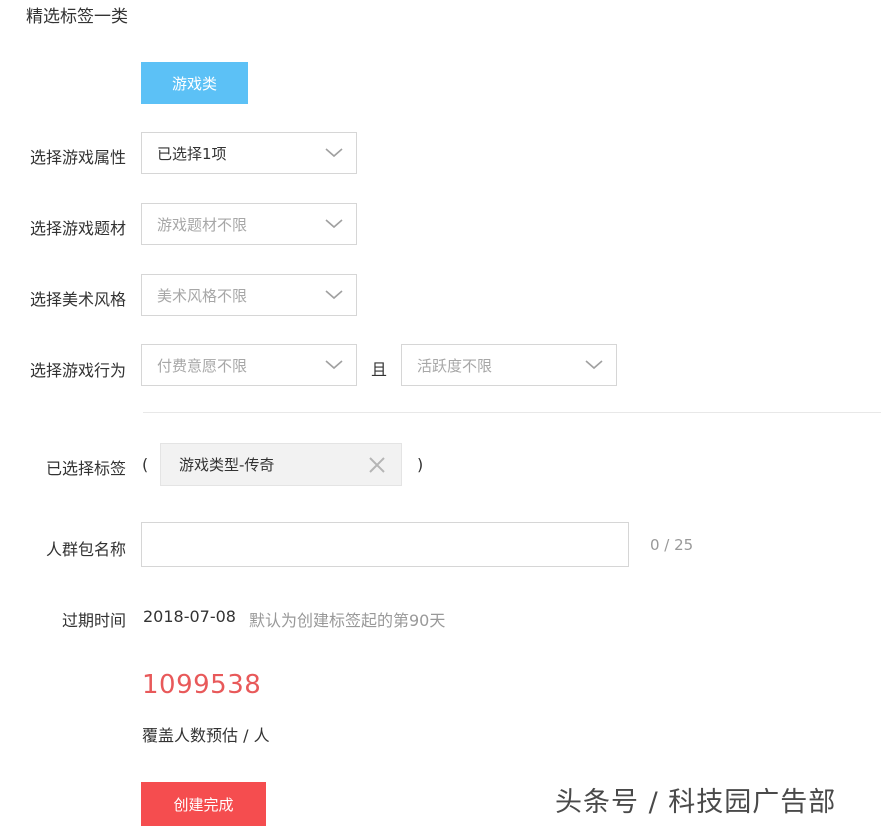  What do you see at coordinates (249, 365) in the screenshot?
I see `pay-willingness-select: 付费意愿不限` at bounding box center [249, 365].